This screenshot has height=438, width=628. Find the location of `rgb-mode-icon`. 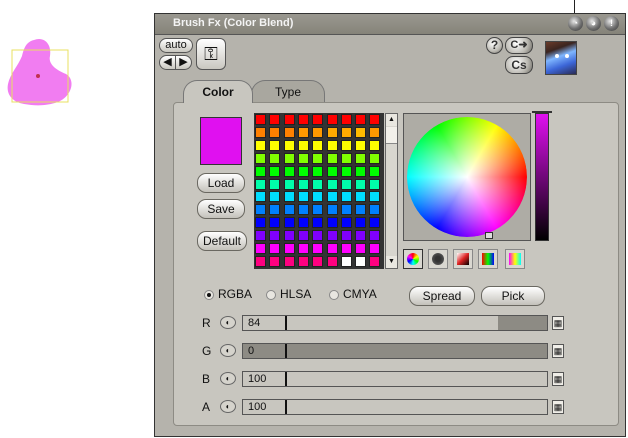

rgb-mode-icon is located at coordinates (488, 259).